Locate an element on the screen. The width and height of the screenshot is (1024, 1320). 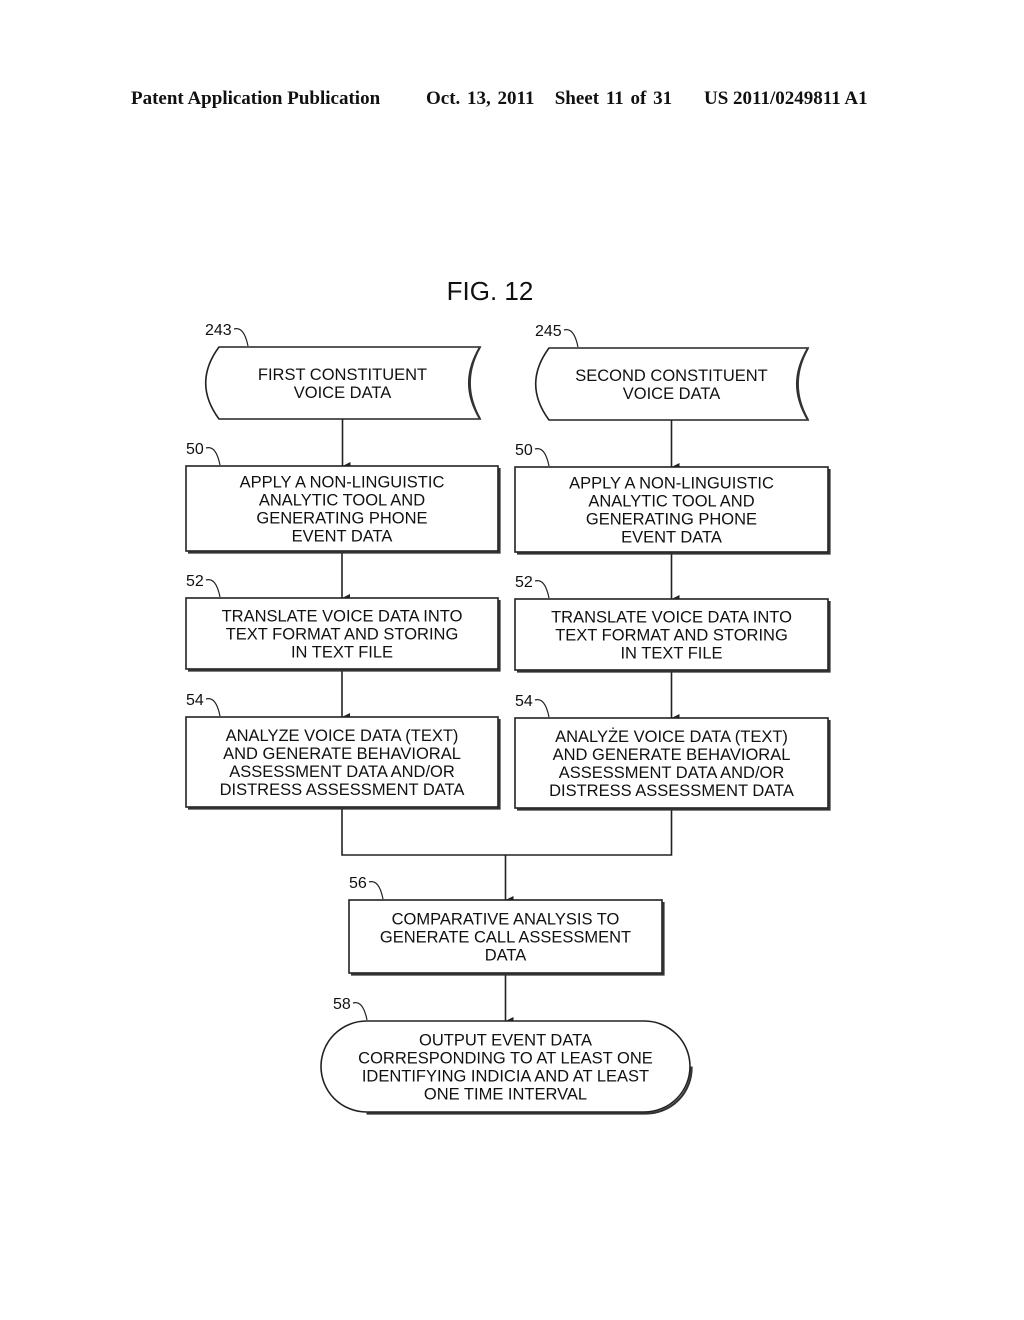
node-label-line: IDENTIFYING INDICIA AND AT LEAST is located at coordinates (505, 1077).